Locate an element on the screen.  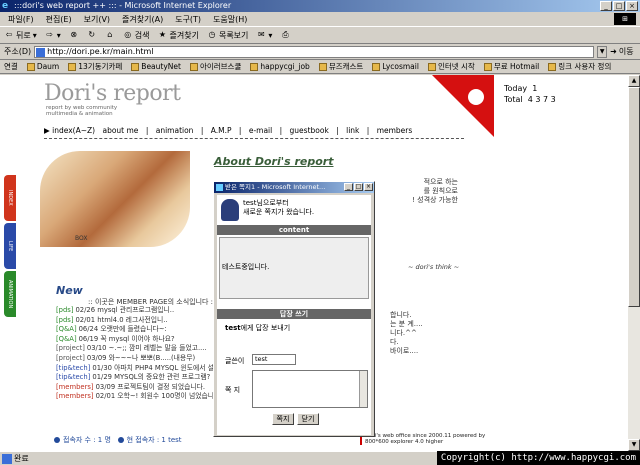
vertical-scrollbar: ▲ ▼ is located at coordinates (634, 263).